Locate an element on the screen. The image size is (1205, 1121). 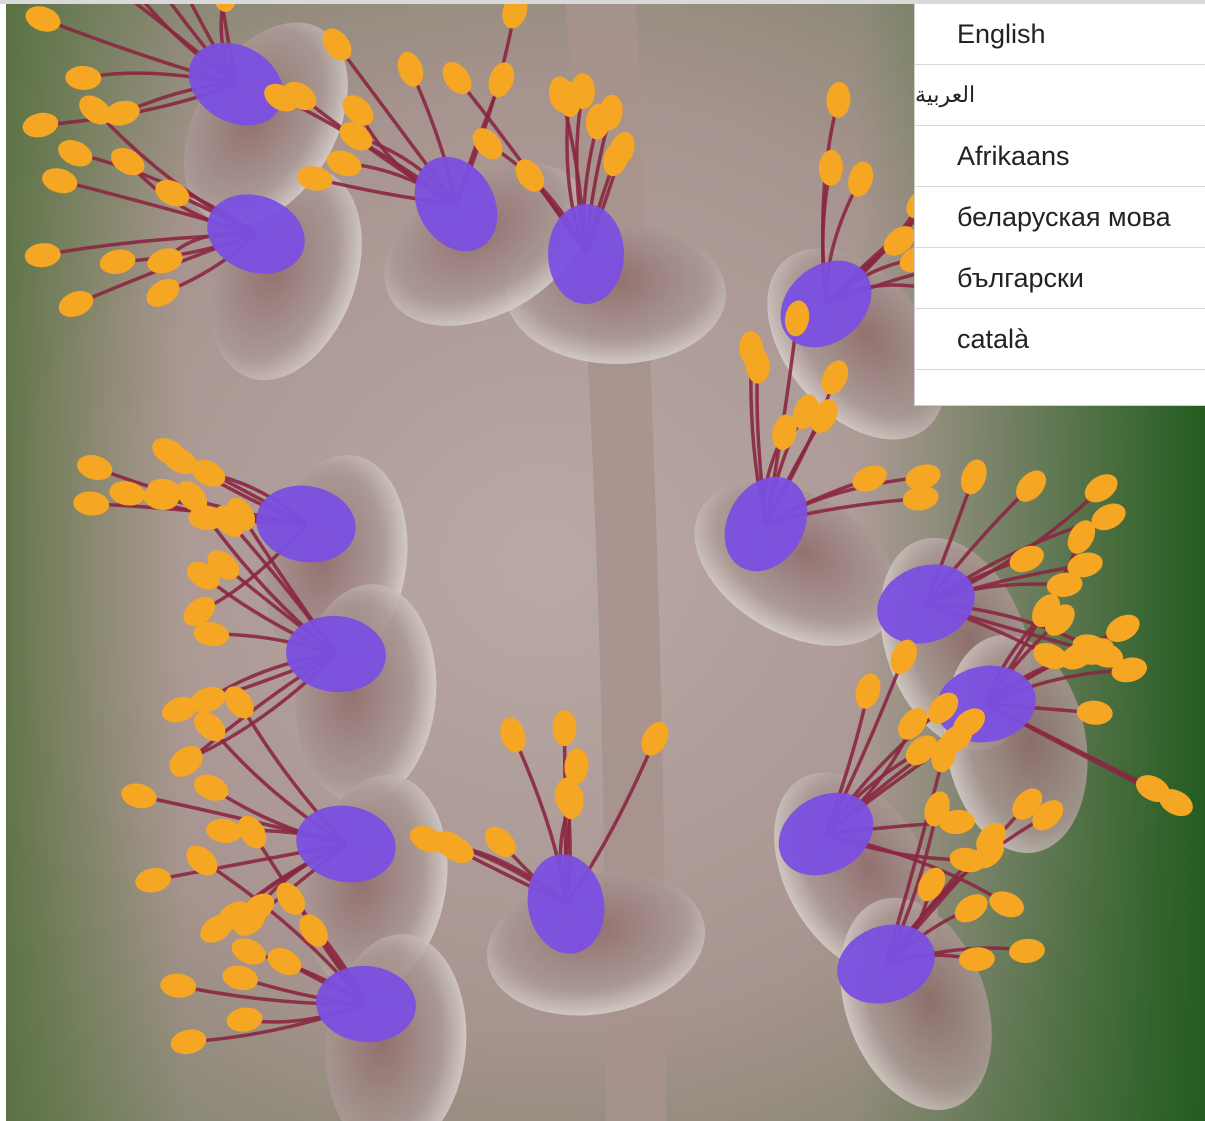
language-option-afrikaans: Afrikaans is located at coordinates (1060, 156).